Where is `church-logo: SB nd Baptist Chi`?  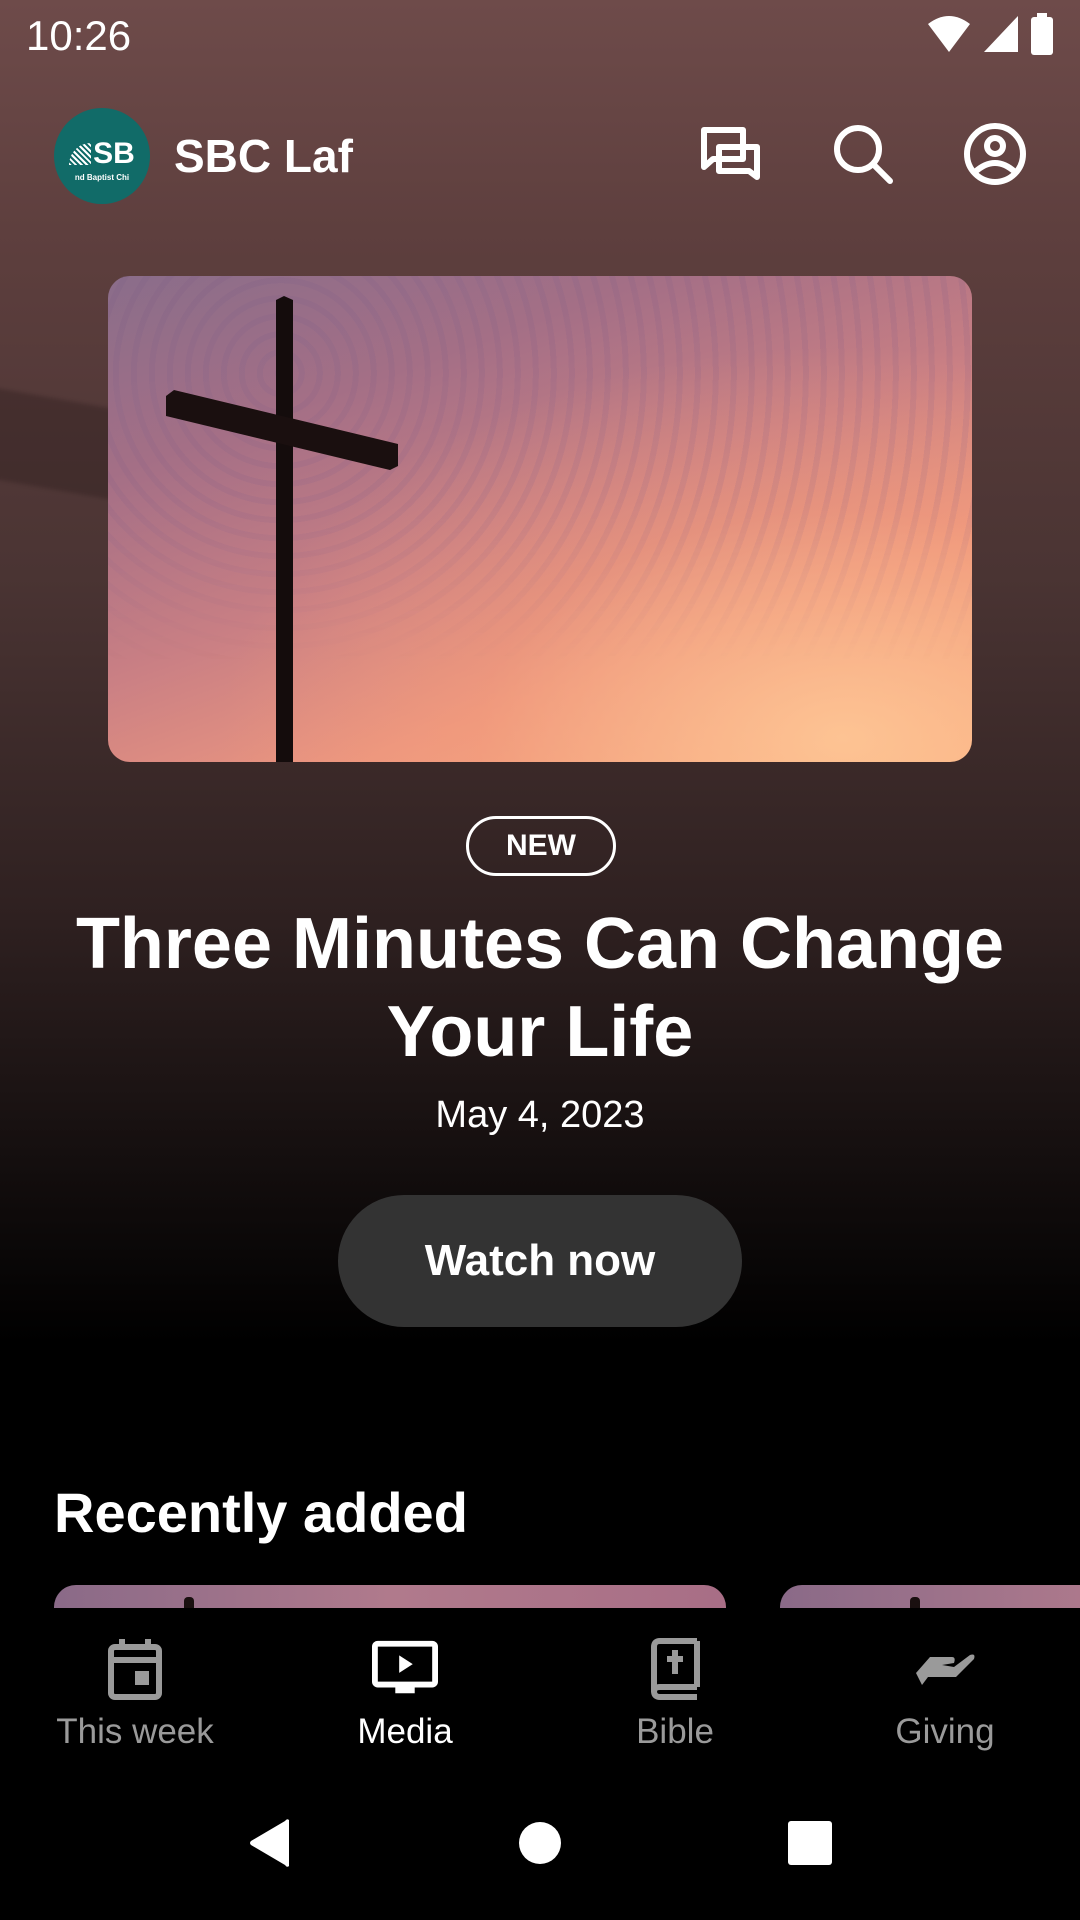
church-logo: SB nd Baptist Chi is located at coordinates (102, 156).